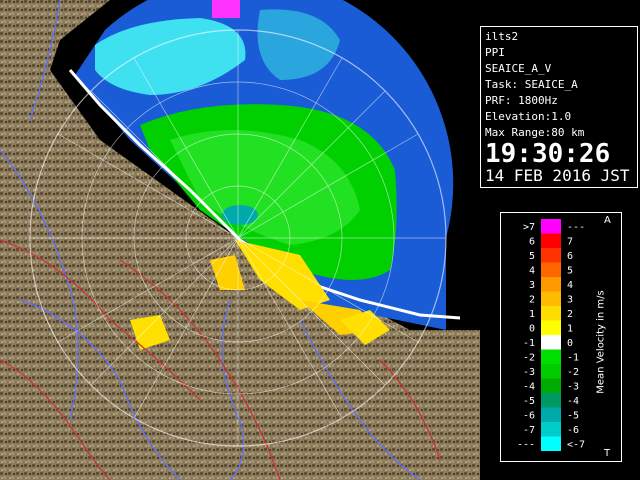 The height and width of the screenshot is (480, 640). What do you see at coordinates (573, 358) in the screenshot?
I see `legend-high-value: -1` at bounding box center [573, 358].